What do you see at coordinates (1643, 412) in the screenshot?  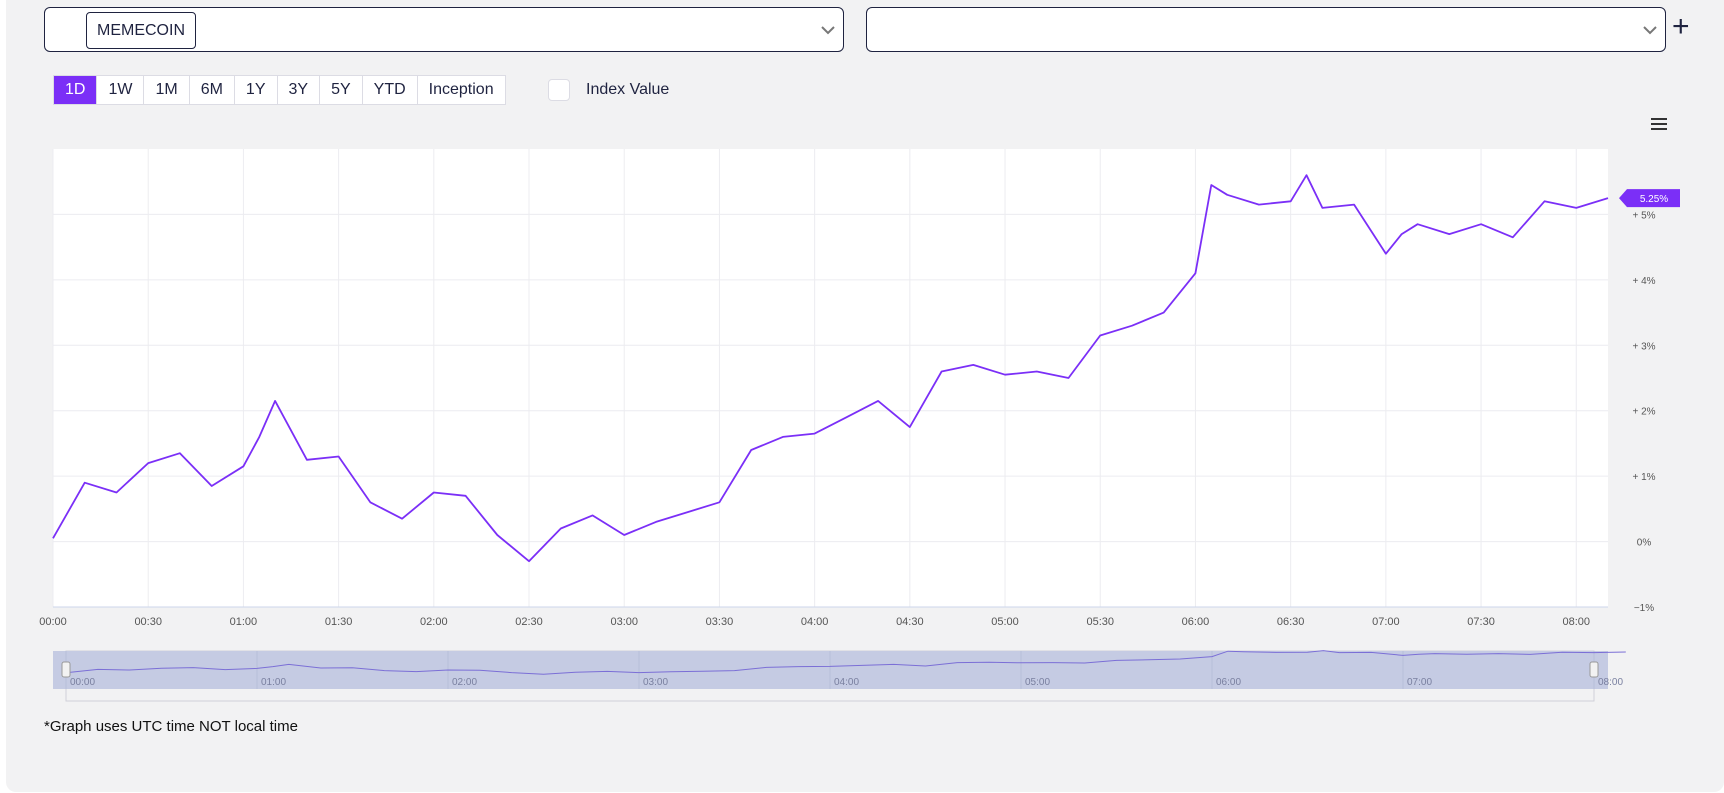 I see `y-tick-label: + 2%` at bounding box center [1643, 412].